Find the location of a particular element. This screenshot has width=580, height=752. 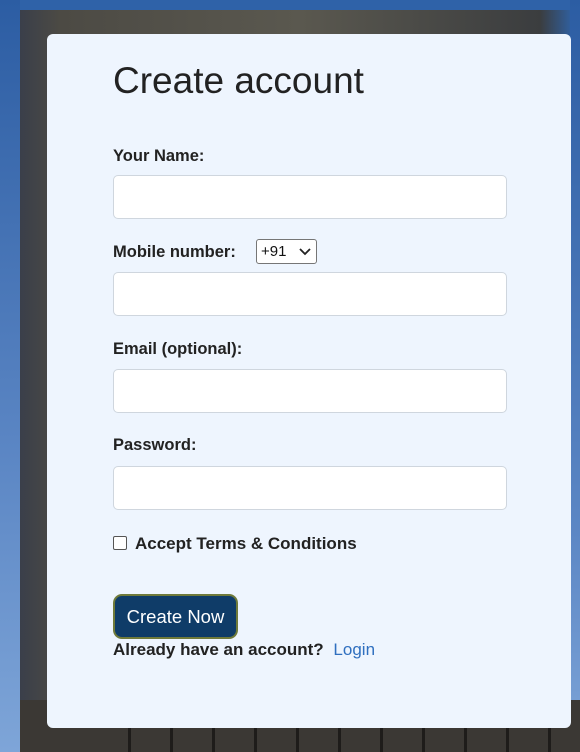

email-input is located at coordinates (310, 391).